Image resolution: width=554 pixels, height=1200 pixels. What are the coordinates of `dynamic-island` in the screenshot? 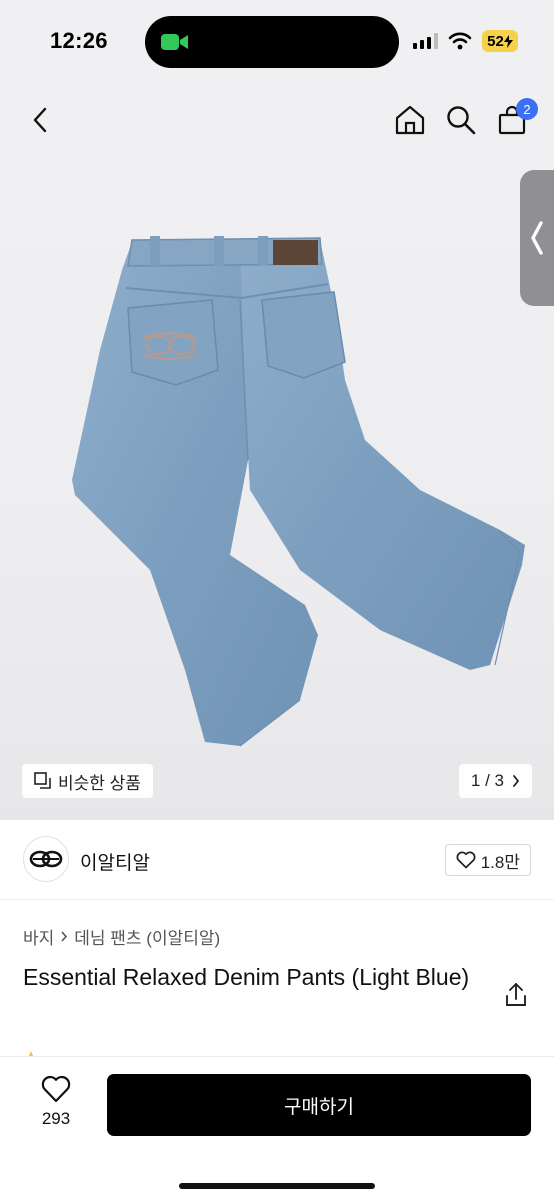 It's located at (272, 42).